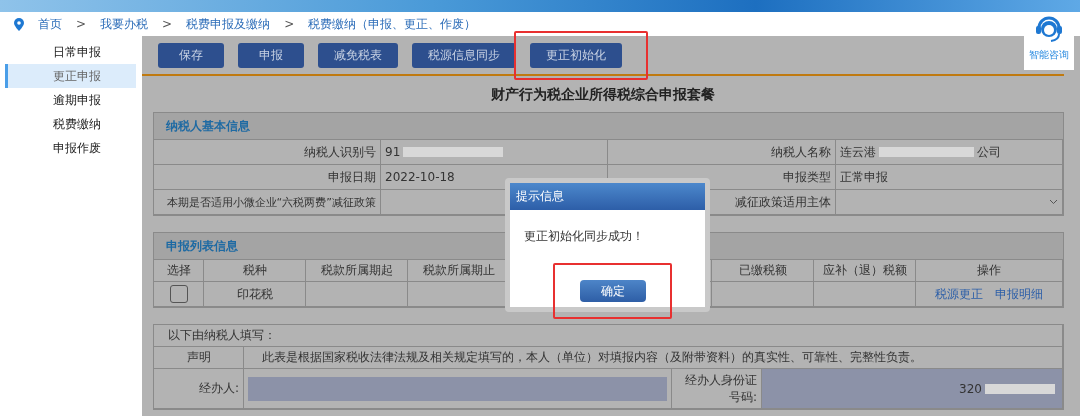 This screenshot has width=1080, height=416. What do you see at coordinates (267, 152) in the screenshot?
I see `field-label: 纳税人识别号` at bounding box center [267, 152].